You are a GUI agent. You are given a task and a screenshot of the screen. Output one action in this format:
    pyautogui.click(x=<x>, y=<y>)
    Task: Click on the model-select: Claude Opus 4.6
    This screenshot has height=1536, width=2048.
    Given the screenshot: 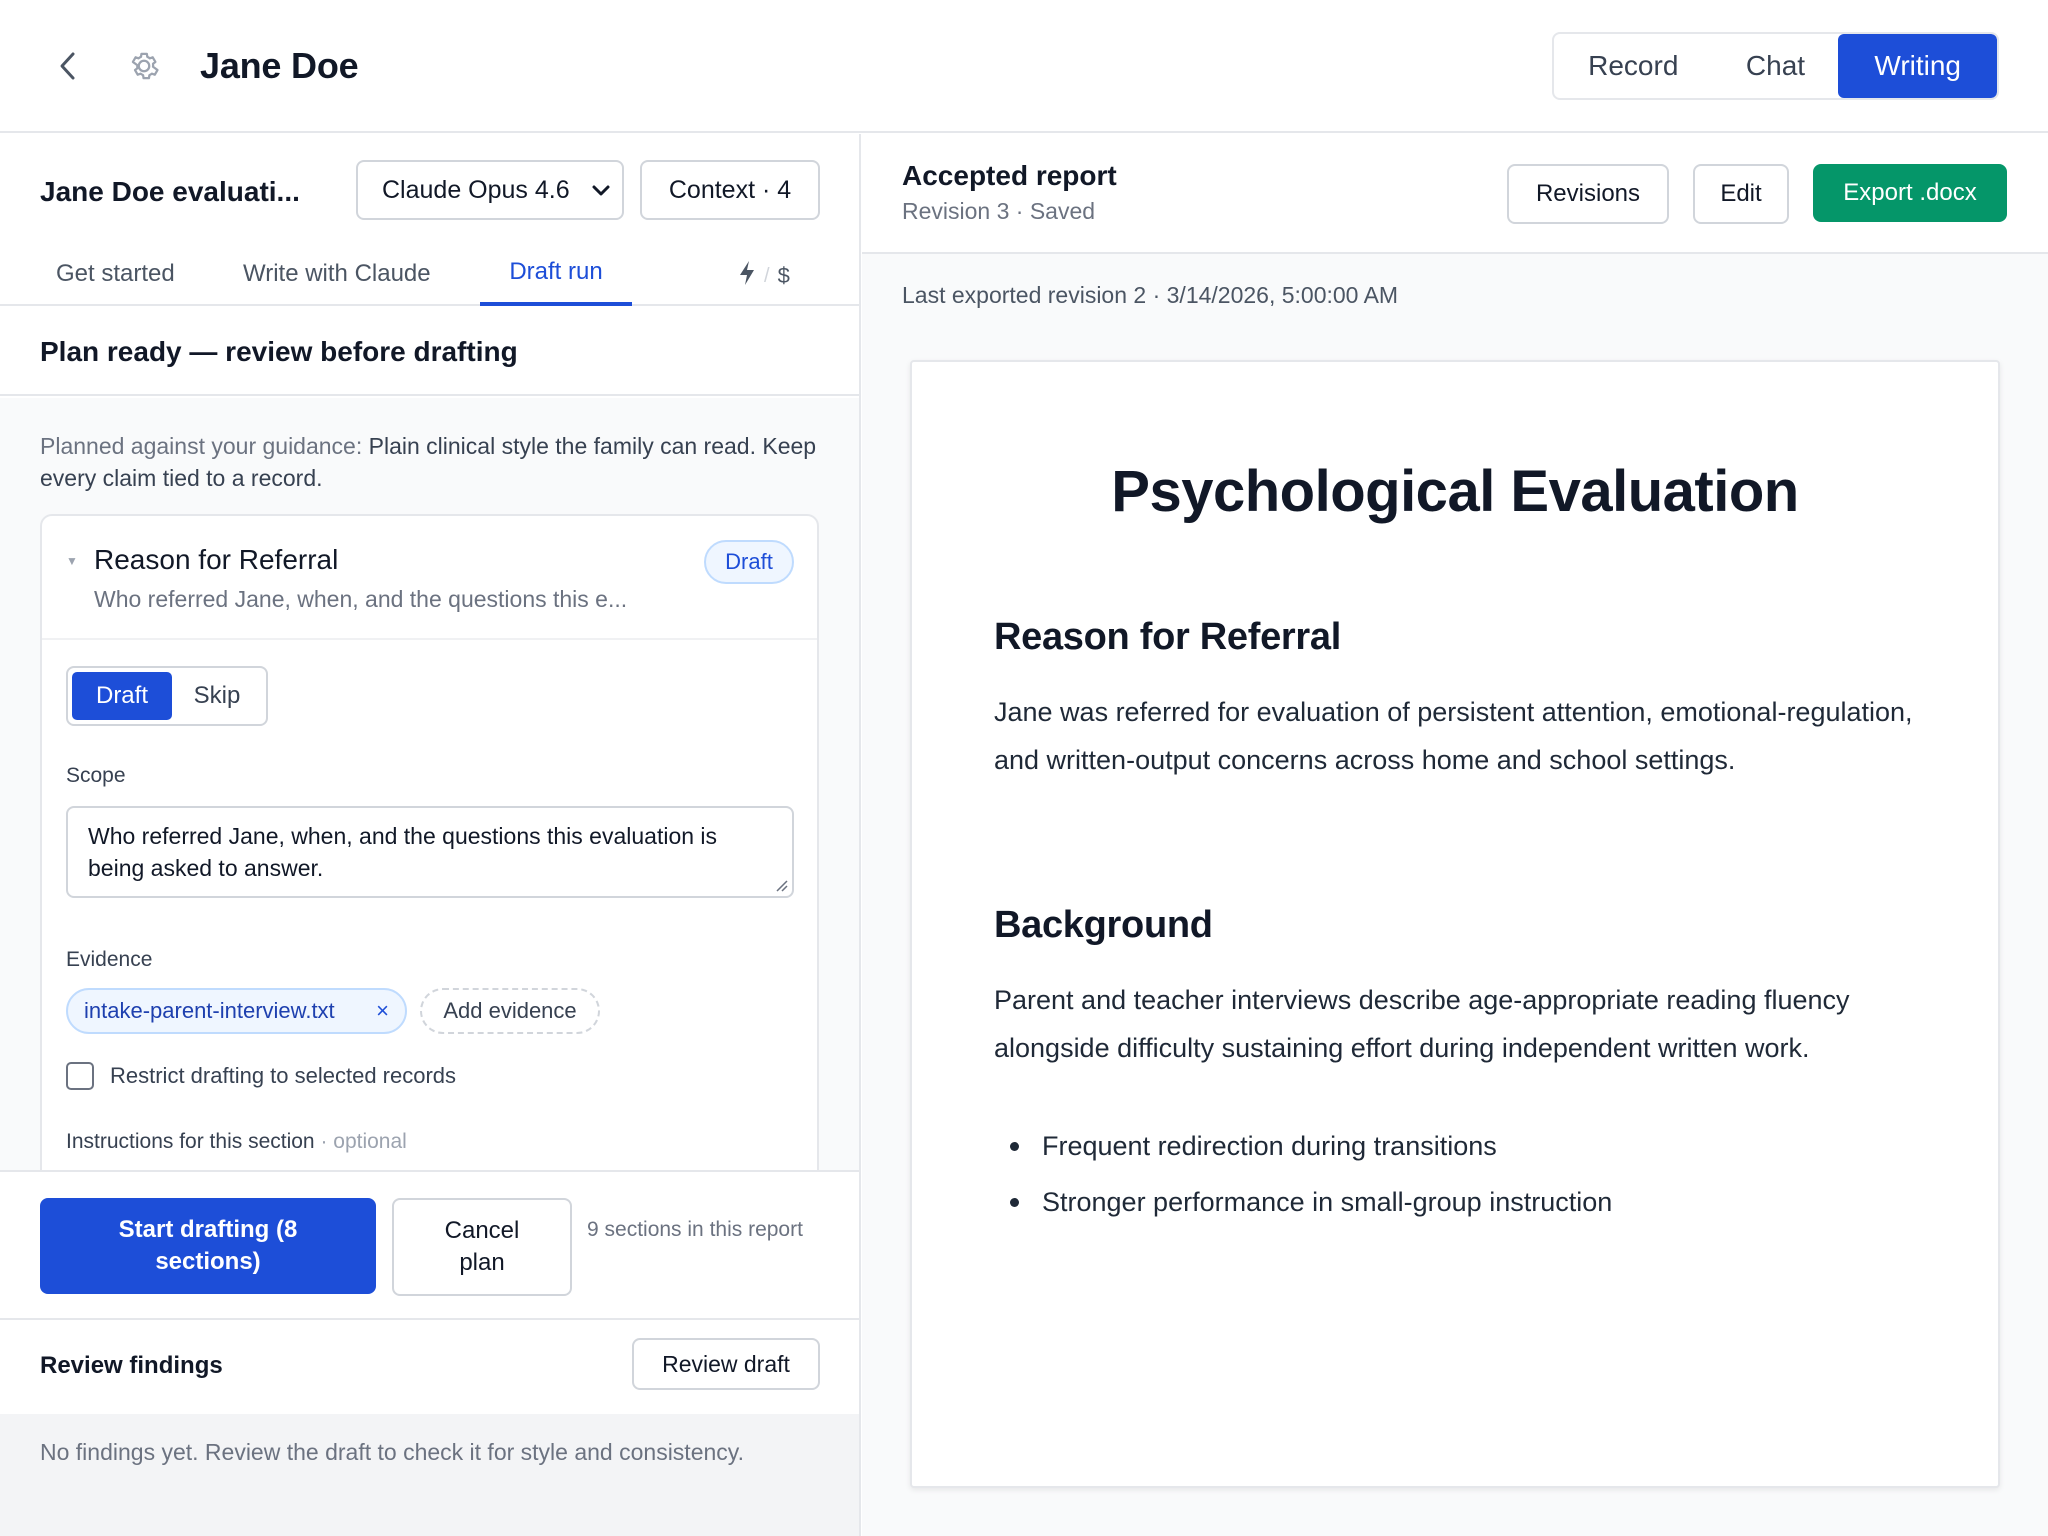 What is the action you would take?
    pyautogui.click(x=490, y=190)
    